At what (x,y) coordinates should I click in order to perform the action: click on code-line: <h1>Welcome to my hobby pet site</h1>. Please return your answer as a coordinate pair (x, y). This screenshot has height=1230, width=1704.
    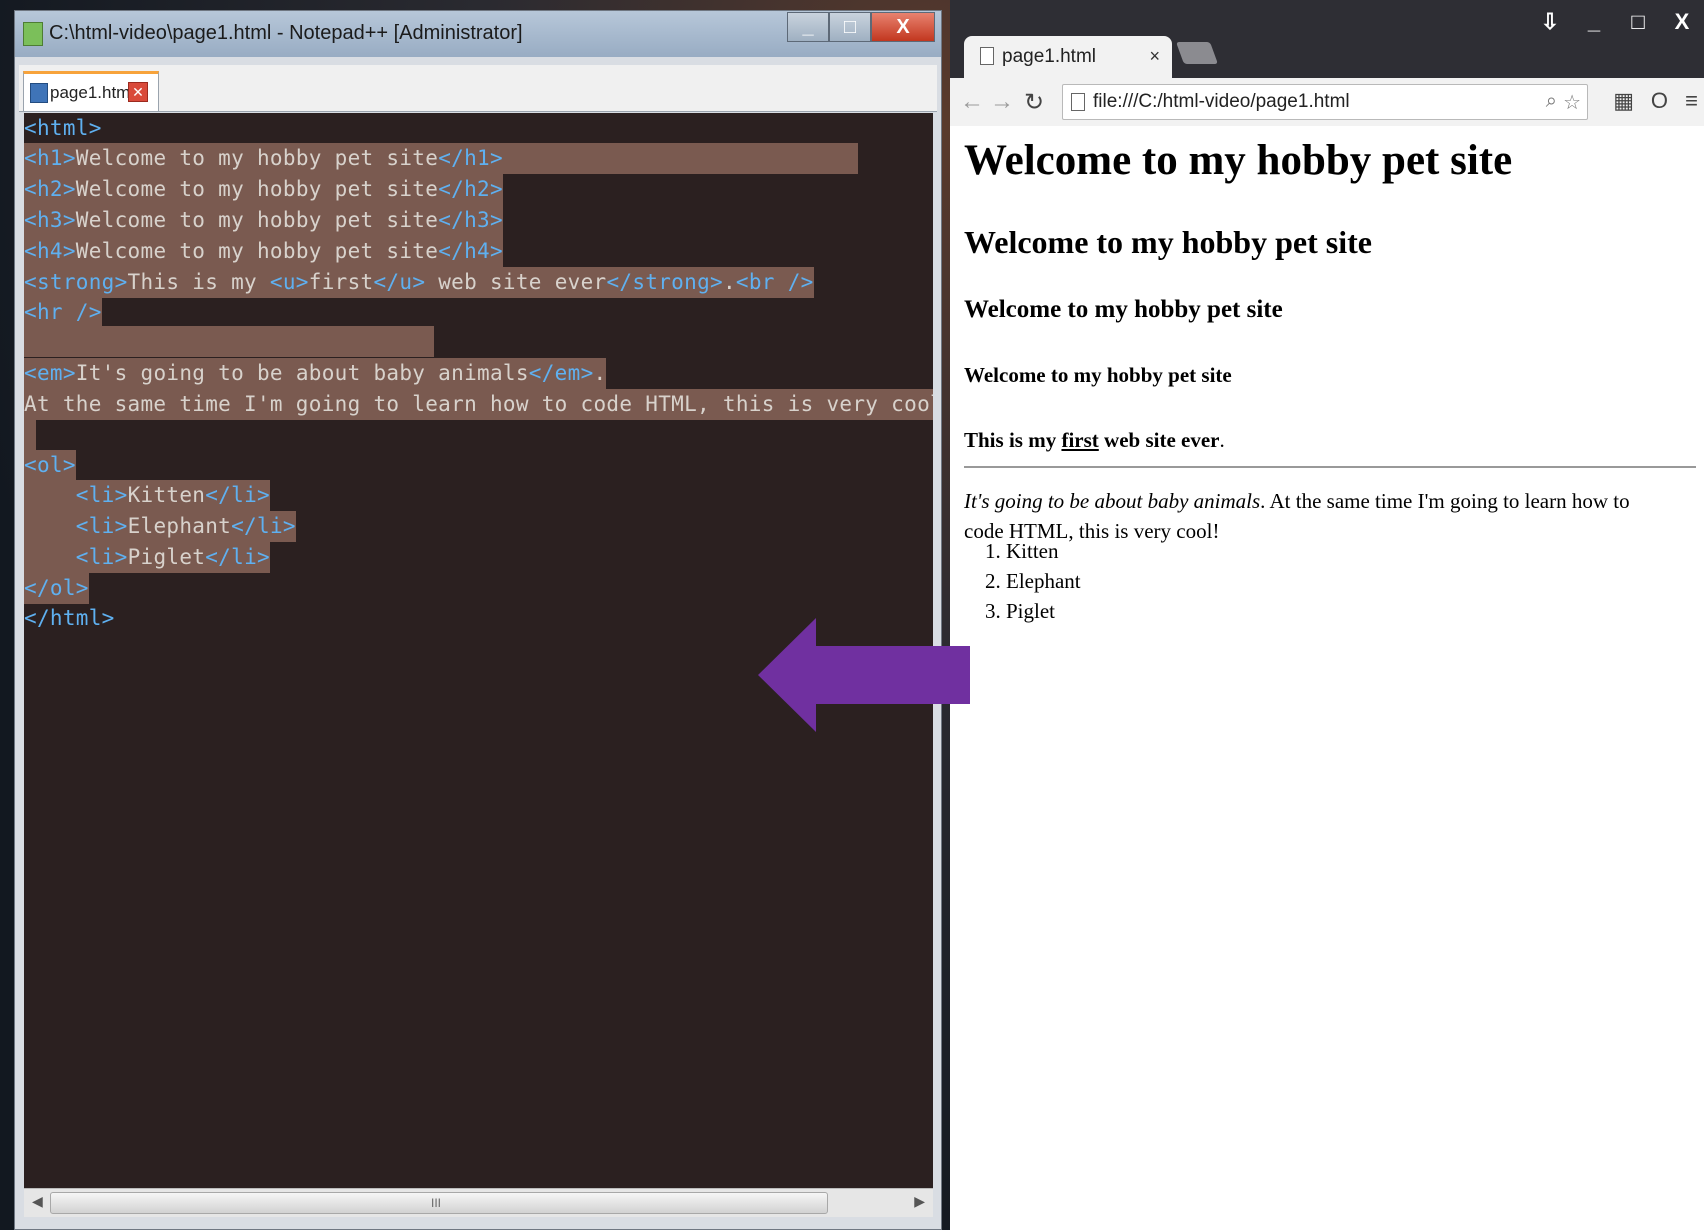
    Looking at the image, I should click on (441, 158).